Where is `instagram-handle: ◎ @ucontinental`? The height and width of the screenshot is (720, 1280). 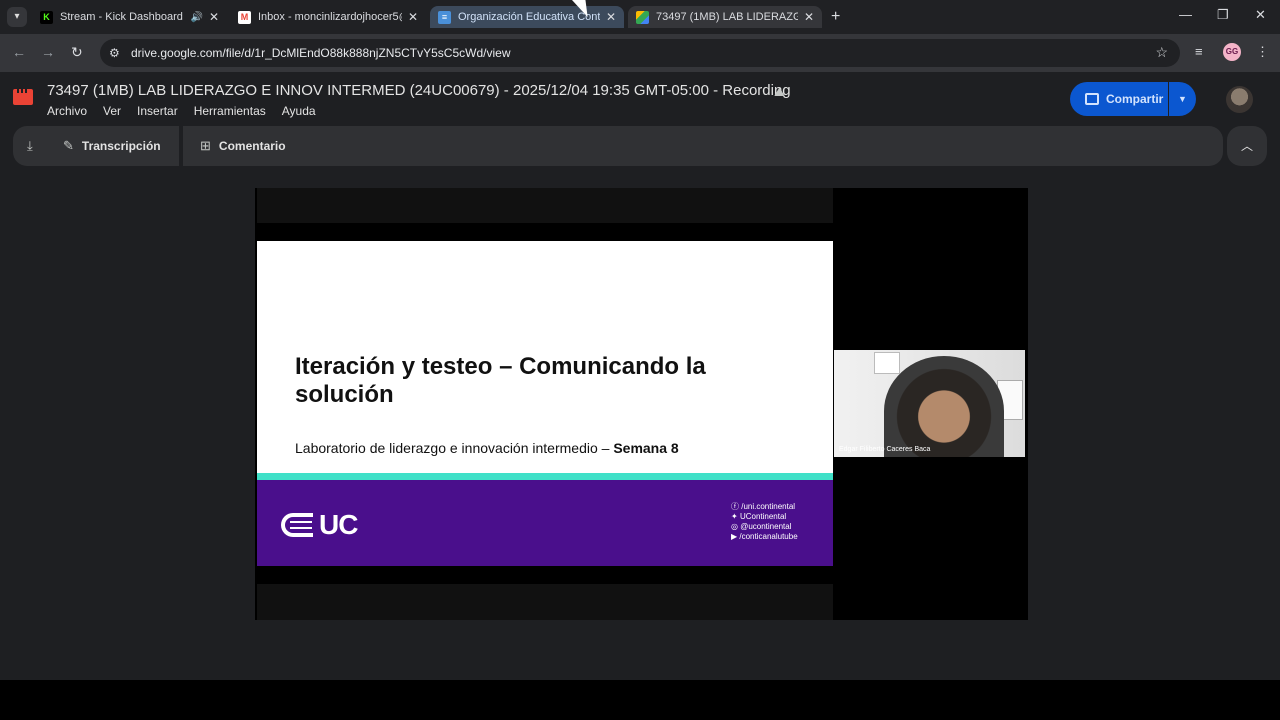
instagram-handle: ◎ @ucontinental is located at coordinates (761, 526).